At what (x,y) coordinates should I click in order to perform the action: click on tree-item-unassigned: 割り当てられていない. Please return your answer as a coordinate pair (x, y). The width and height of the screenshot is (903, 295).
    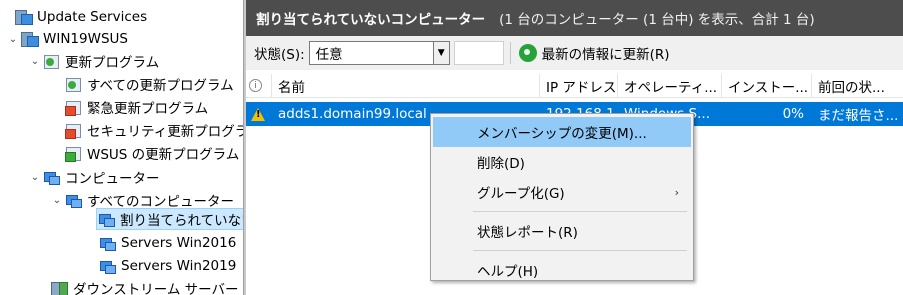
    Looking at the image, I should click on (169, 219).